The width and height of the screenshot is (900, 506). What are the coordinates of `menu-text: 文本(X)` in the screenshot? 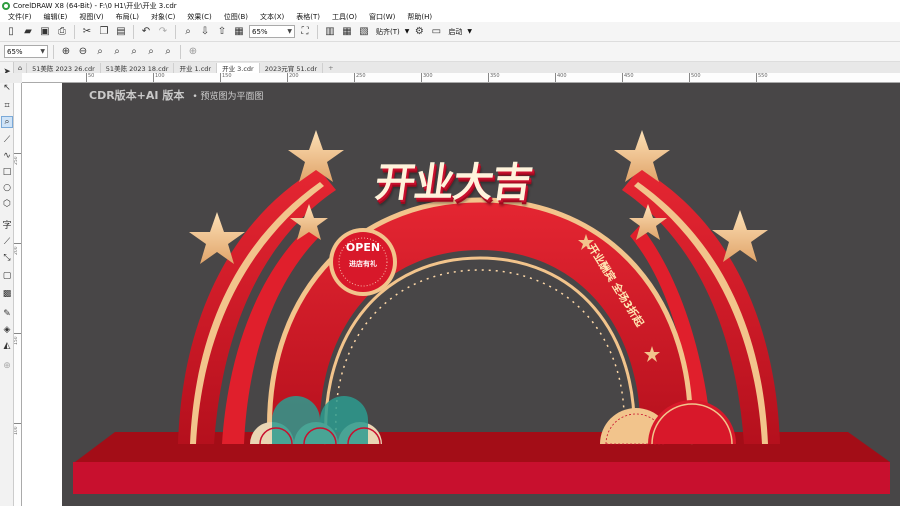 It's located at (272, 17).